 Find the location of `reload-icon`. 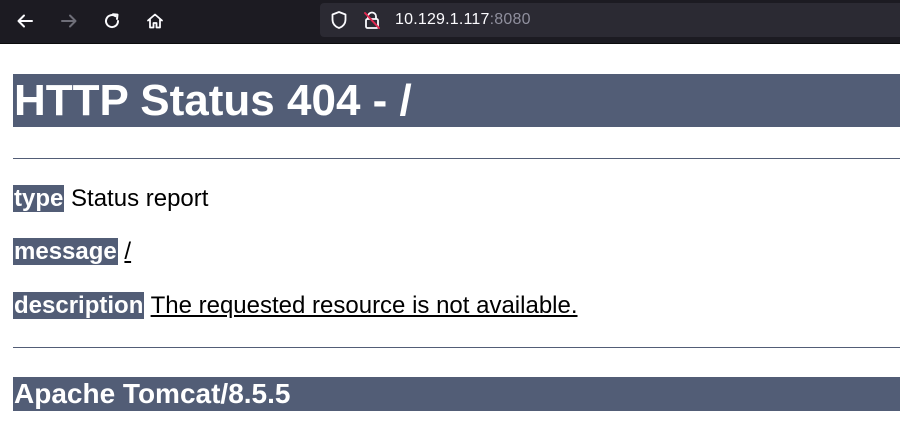

reload-icon is located at coordinates (112, 21).